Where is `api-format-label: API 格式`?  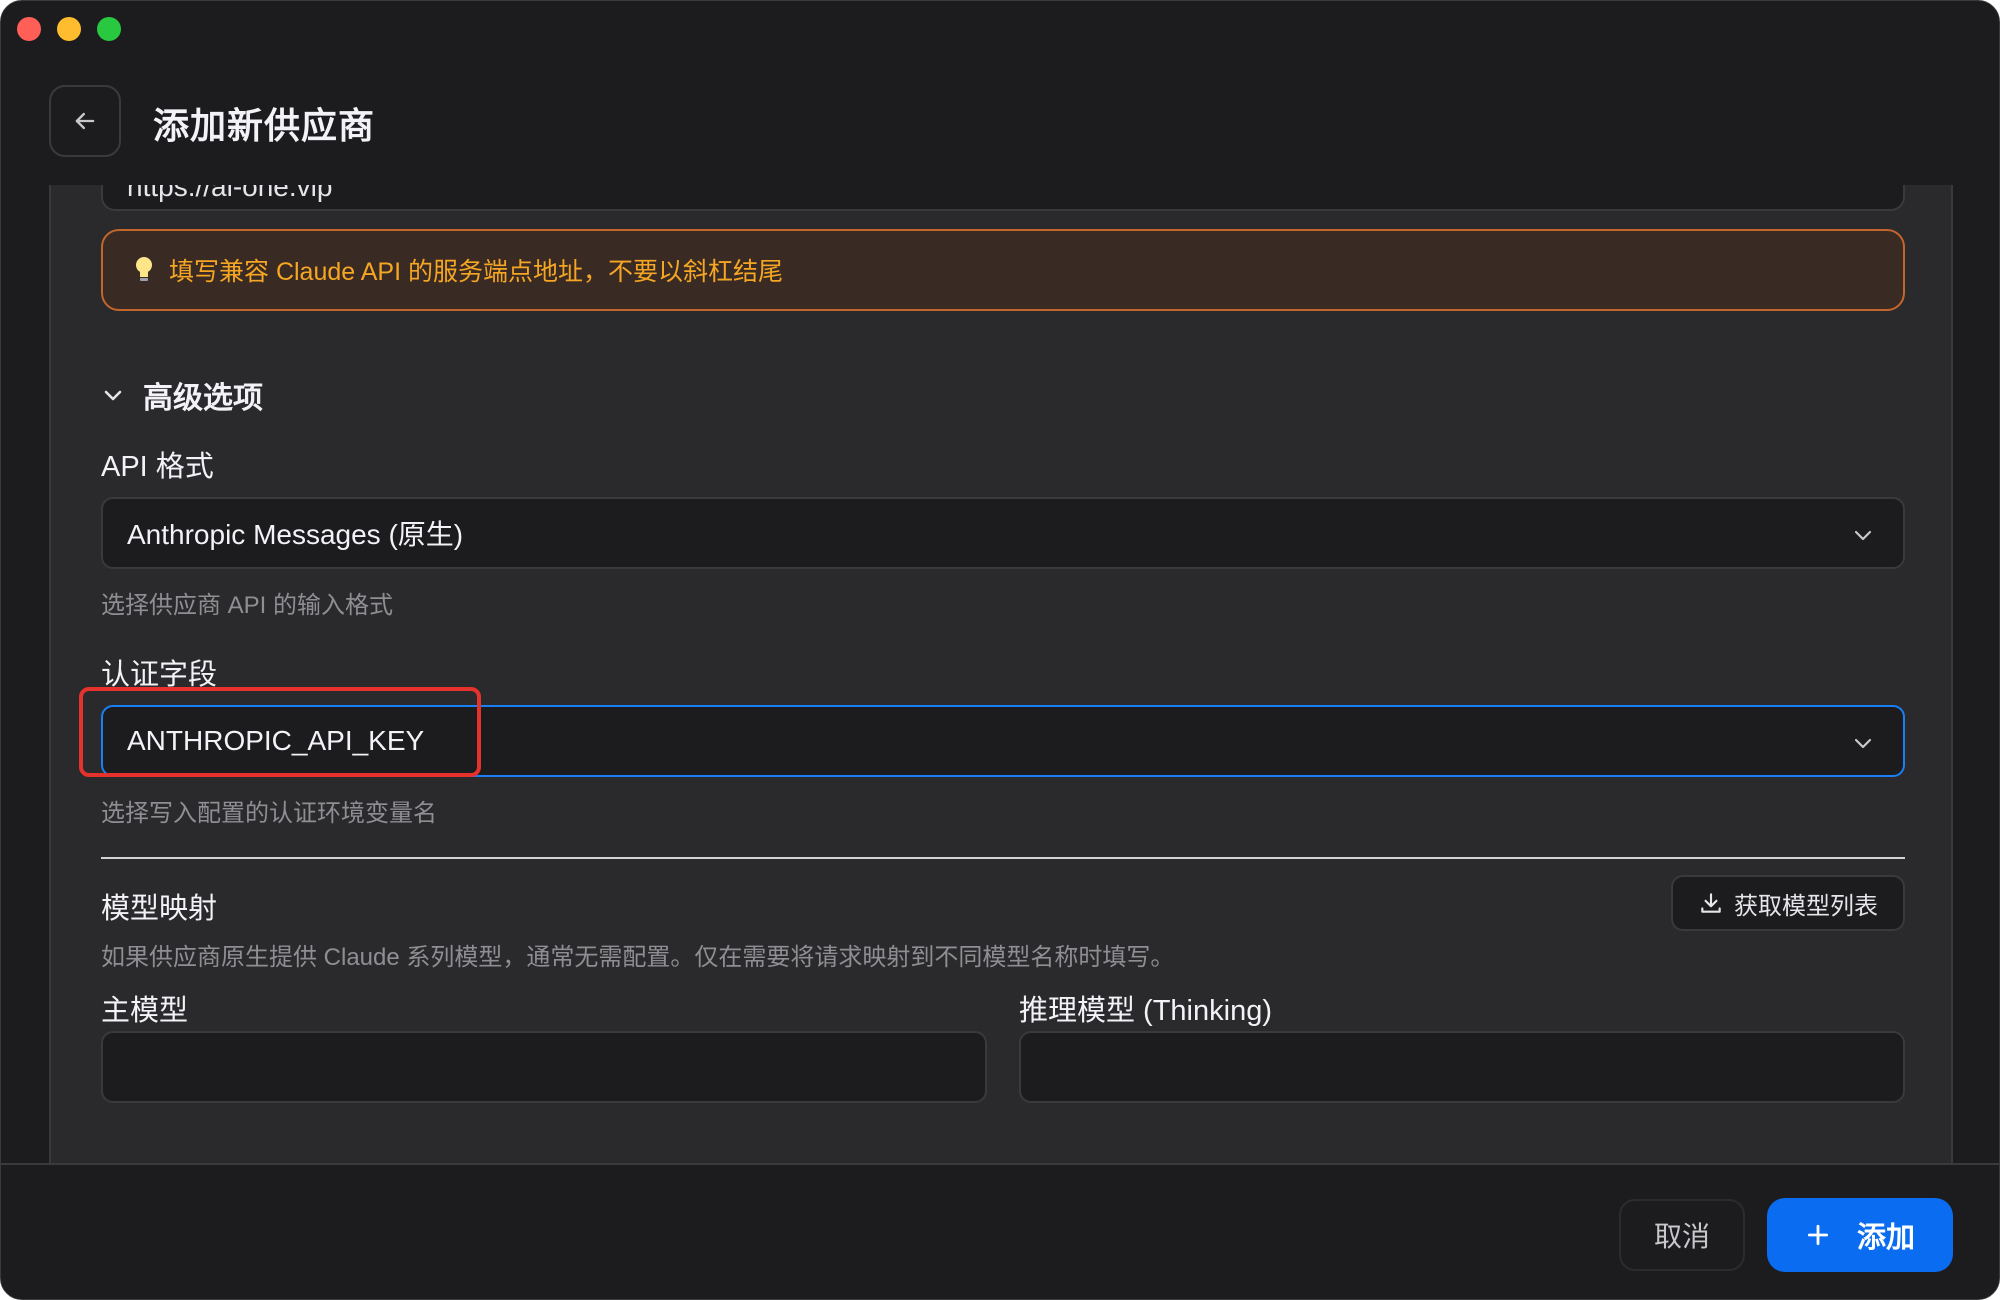 api-format-label: API 格式 is located at coordinates (157, 467).